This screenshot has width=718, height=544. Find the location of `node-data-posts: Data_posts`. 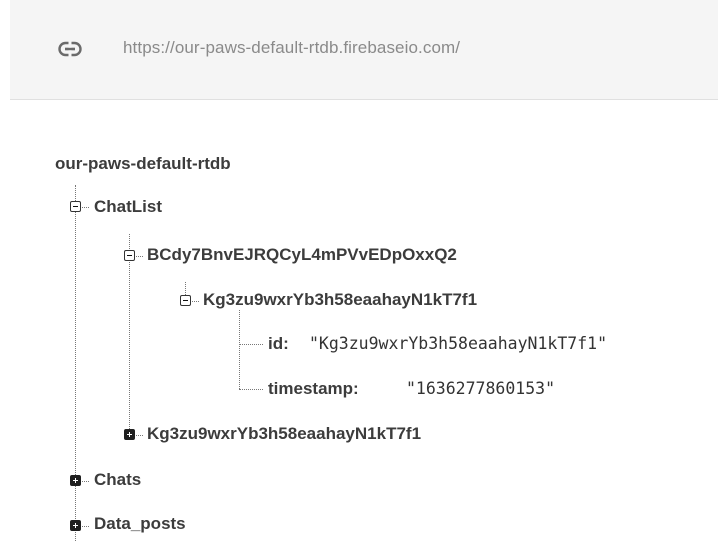

node-data-posts: Data_posts is located at coordinates (140, 524).